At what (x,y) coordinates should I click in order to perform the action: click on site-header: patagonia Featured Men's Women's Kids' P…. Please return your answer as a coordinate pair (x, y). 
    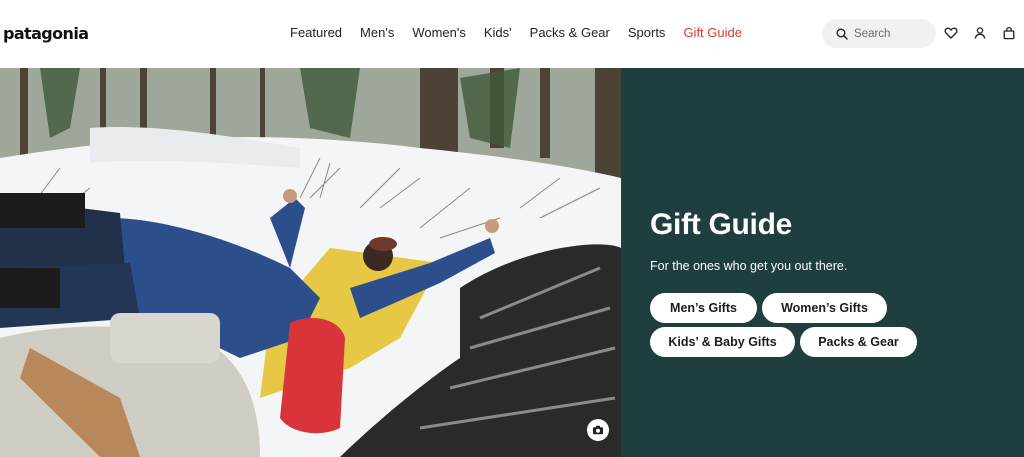
    Looking at the image, I should click on (512, 34).